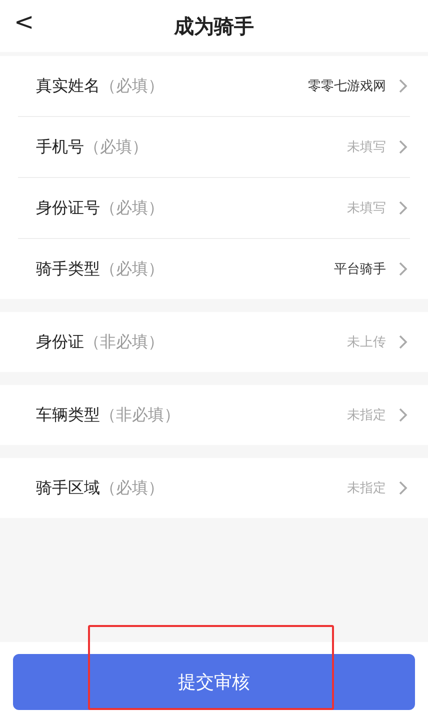 The height and width of the screenshot is (722, 428). Describe the element at coordinates (214, 682) in the screenshot. I see `submit-button: 提交审核` at that location.